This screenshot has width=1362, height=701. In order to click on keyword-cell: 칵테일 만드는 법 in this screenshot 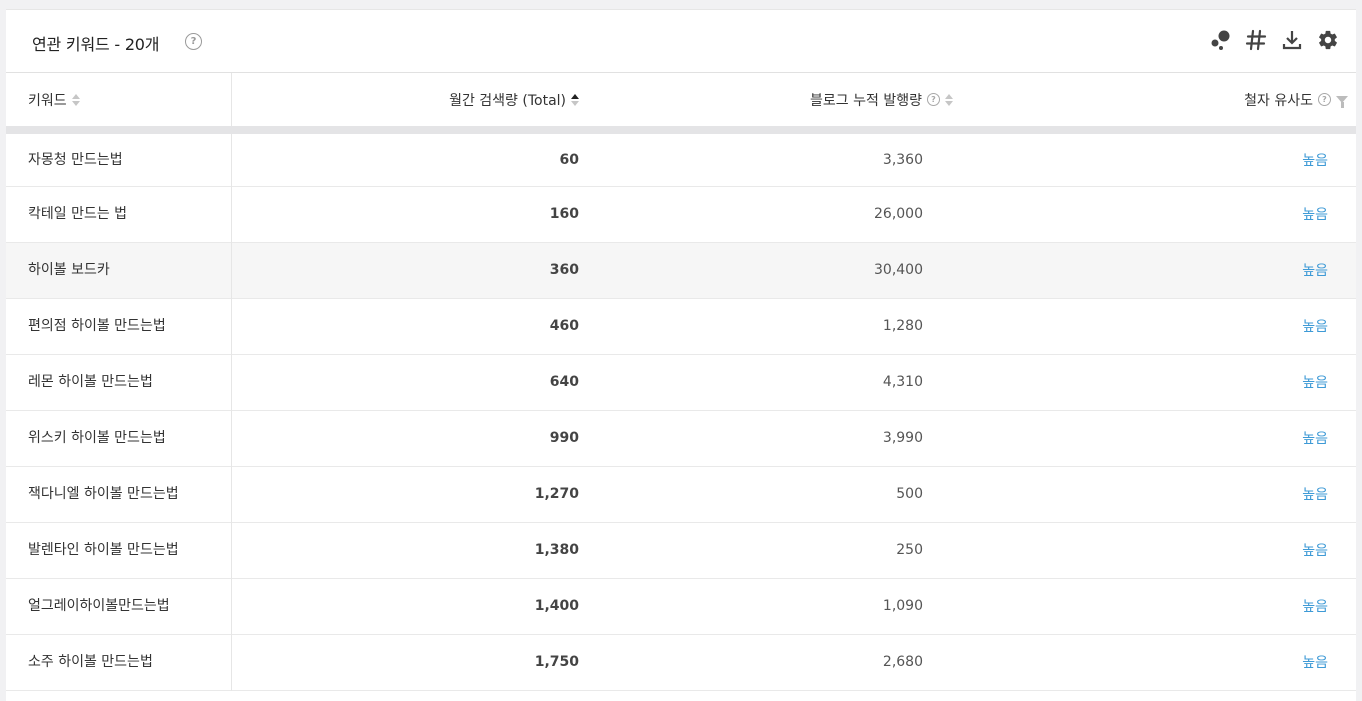, I will do `click(119, 214)`.